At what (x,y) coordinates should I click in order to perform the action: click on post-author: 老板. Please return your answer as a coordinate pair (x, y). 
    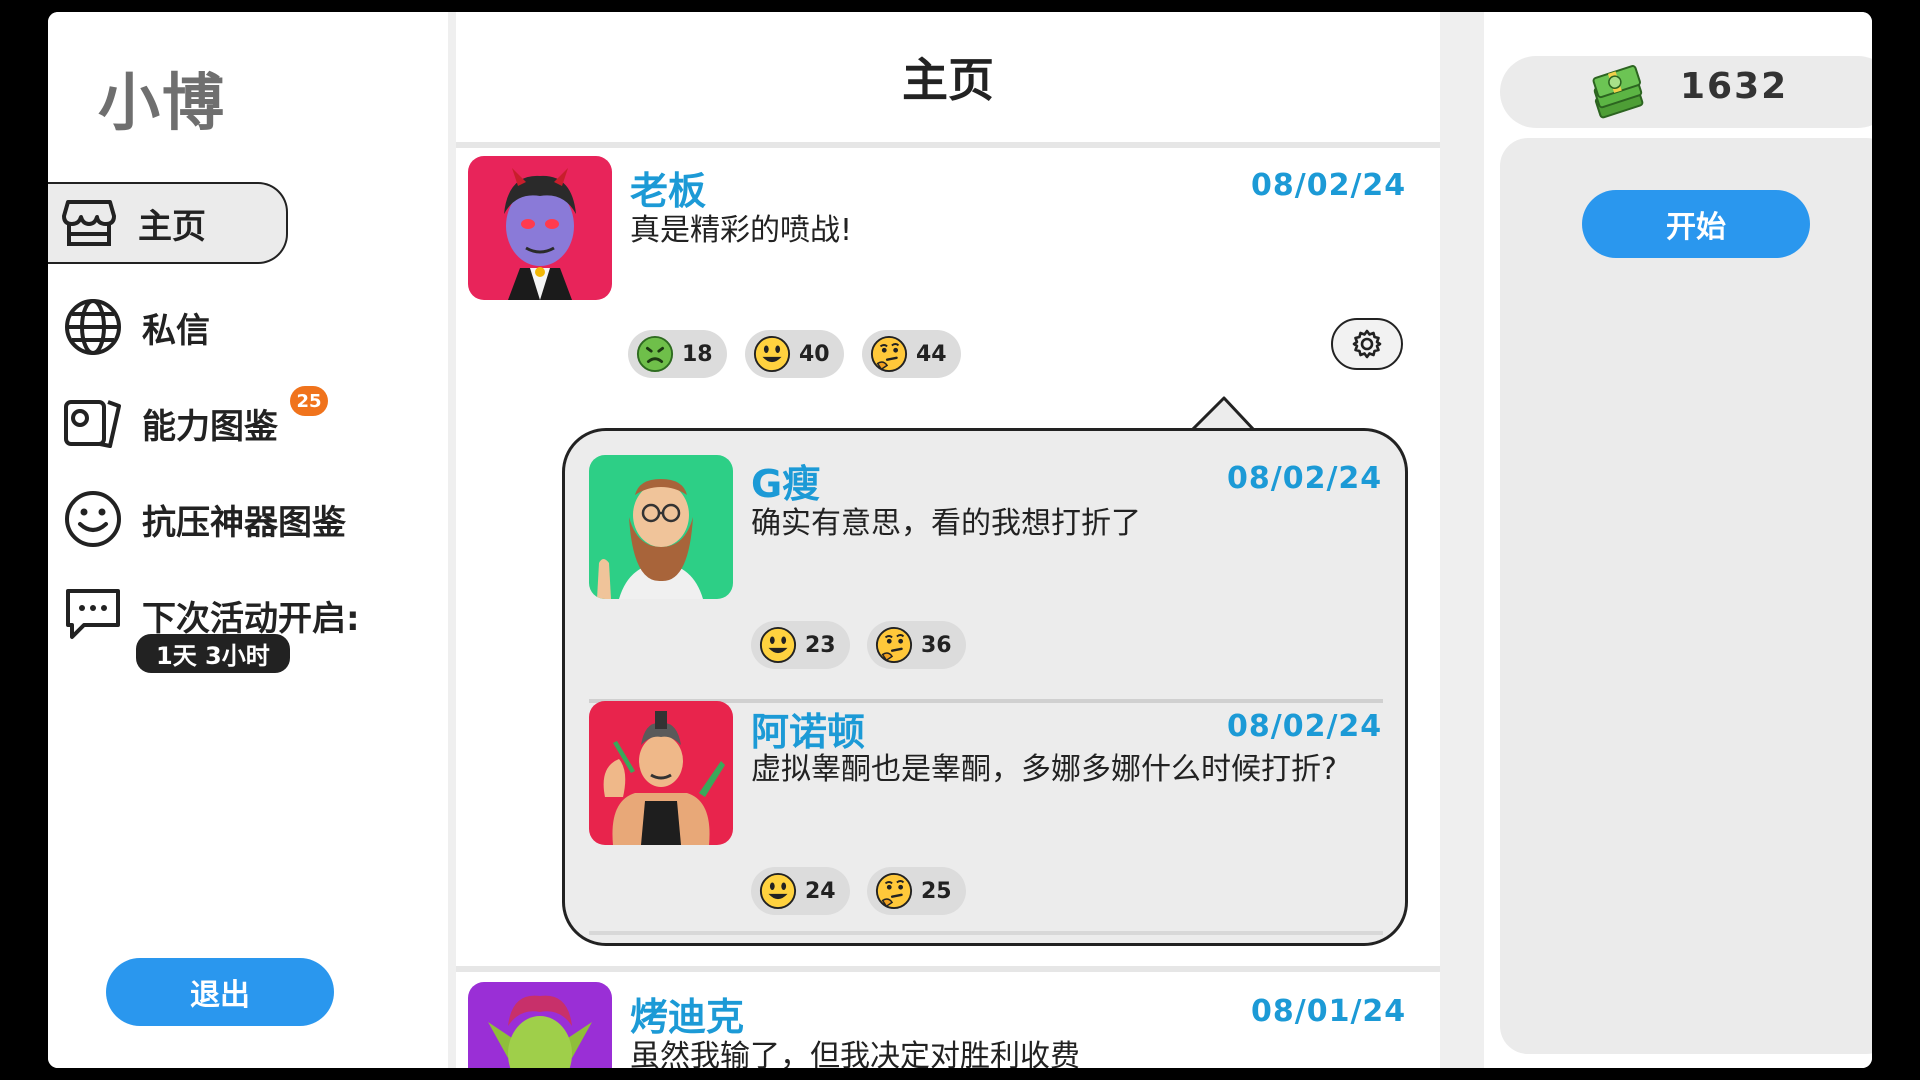
    Looking at the image, I should click on (668, 187).